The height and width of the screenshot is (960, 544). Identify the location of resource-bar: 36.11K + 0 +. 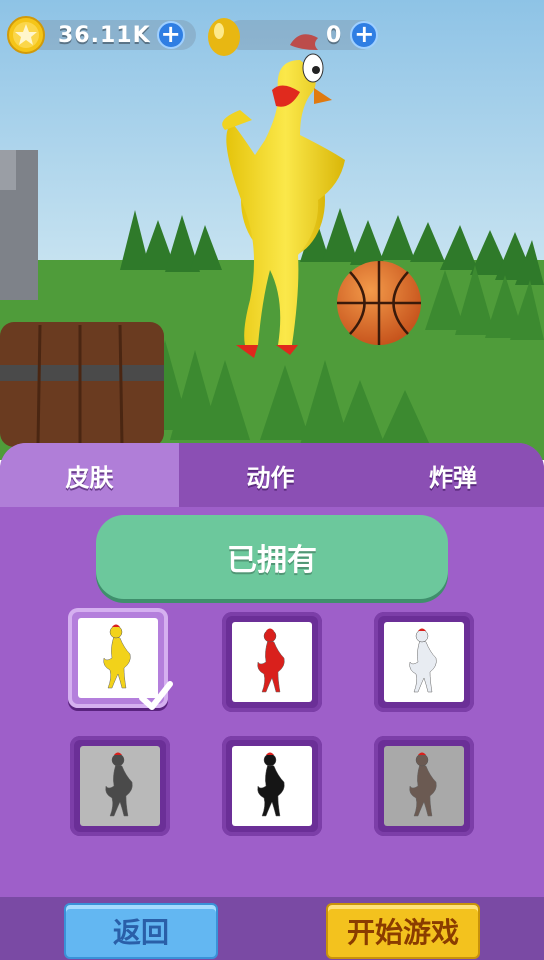
(272, 35).